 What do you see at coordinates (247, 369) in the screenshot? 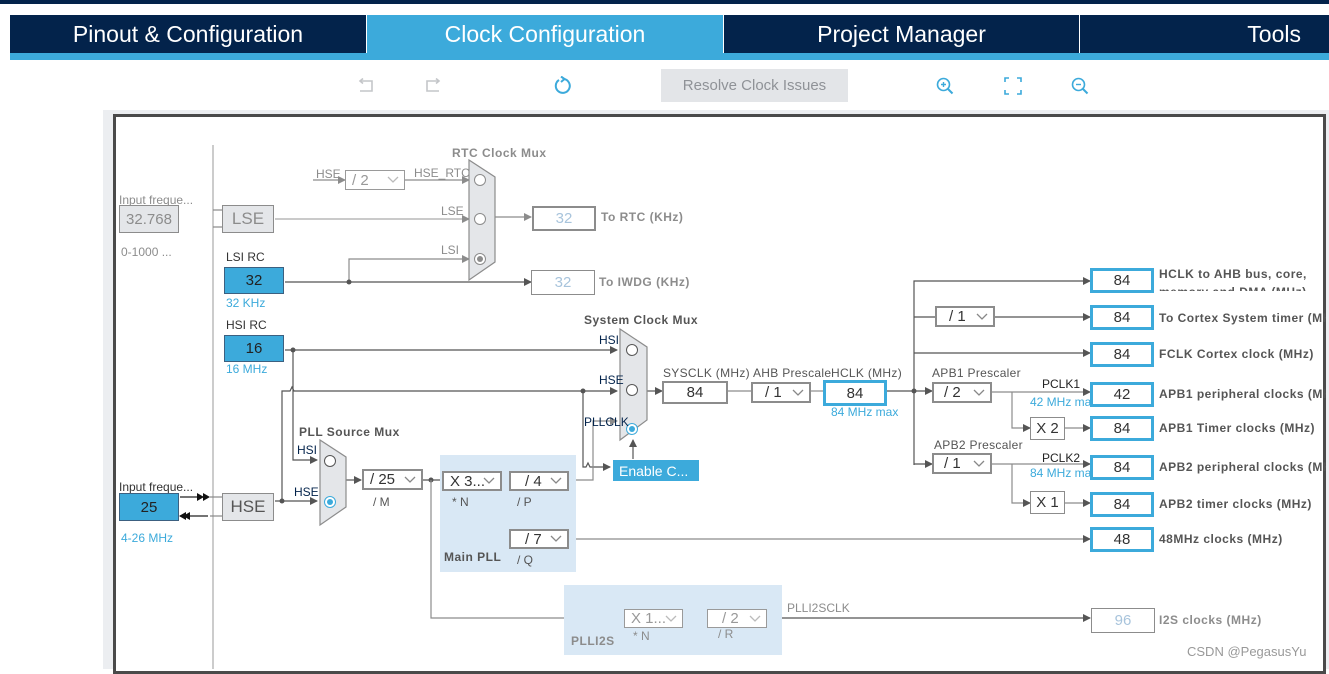
I see `hsi-frequency-label: 16 MHz` at bounding box center [247, 369].